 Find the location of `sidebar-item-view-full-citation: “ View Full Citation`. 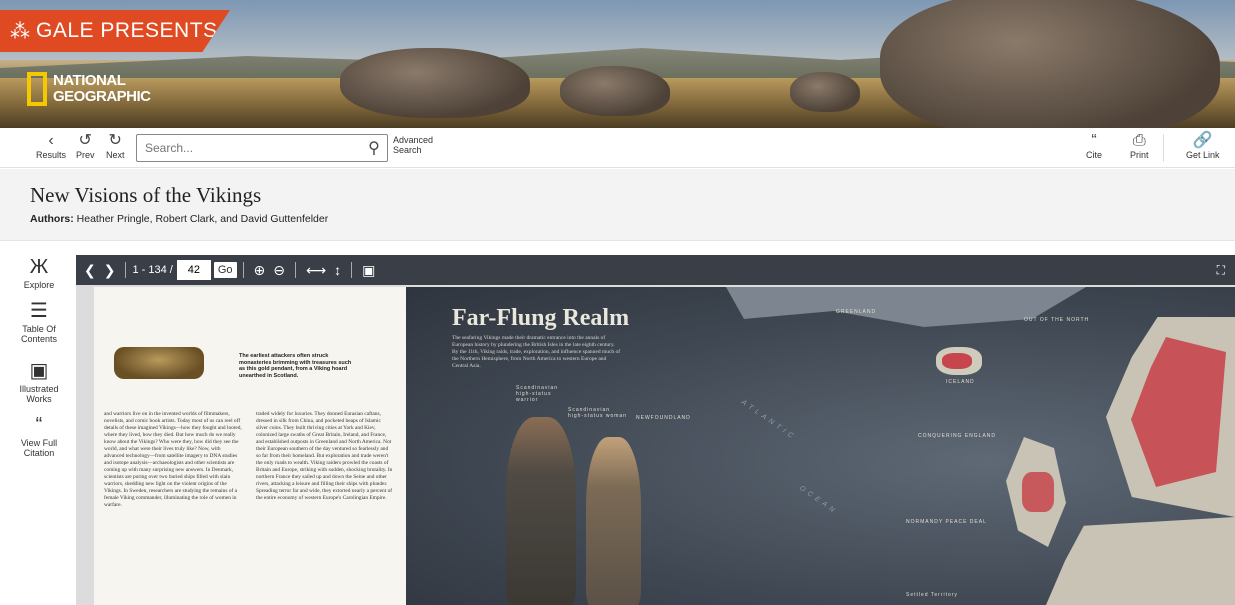

sidebar-item-view-full-citation: “ View Full Citation is located at coordinates (39, 436).